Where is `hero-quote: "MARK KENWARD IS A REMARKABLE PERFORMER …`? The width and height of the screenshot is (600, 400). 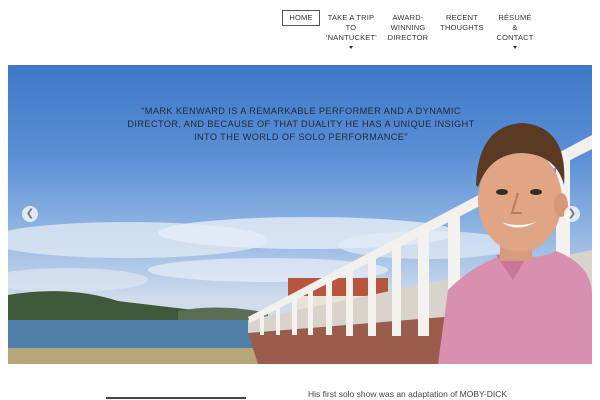
hero-quote: "MARK KENWARD IS A REMARKABLE PERFORMER … is located at coordinates (301, 124).